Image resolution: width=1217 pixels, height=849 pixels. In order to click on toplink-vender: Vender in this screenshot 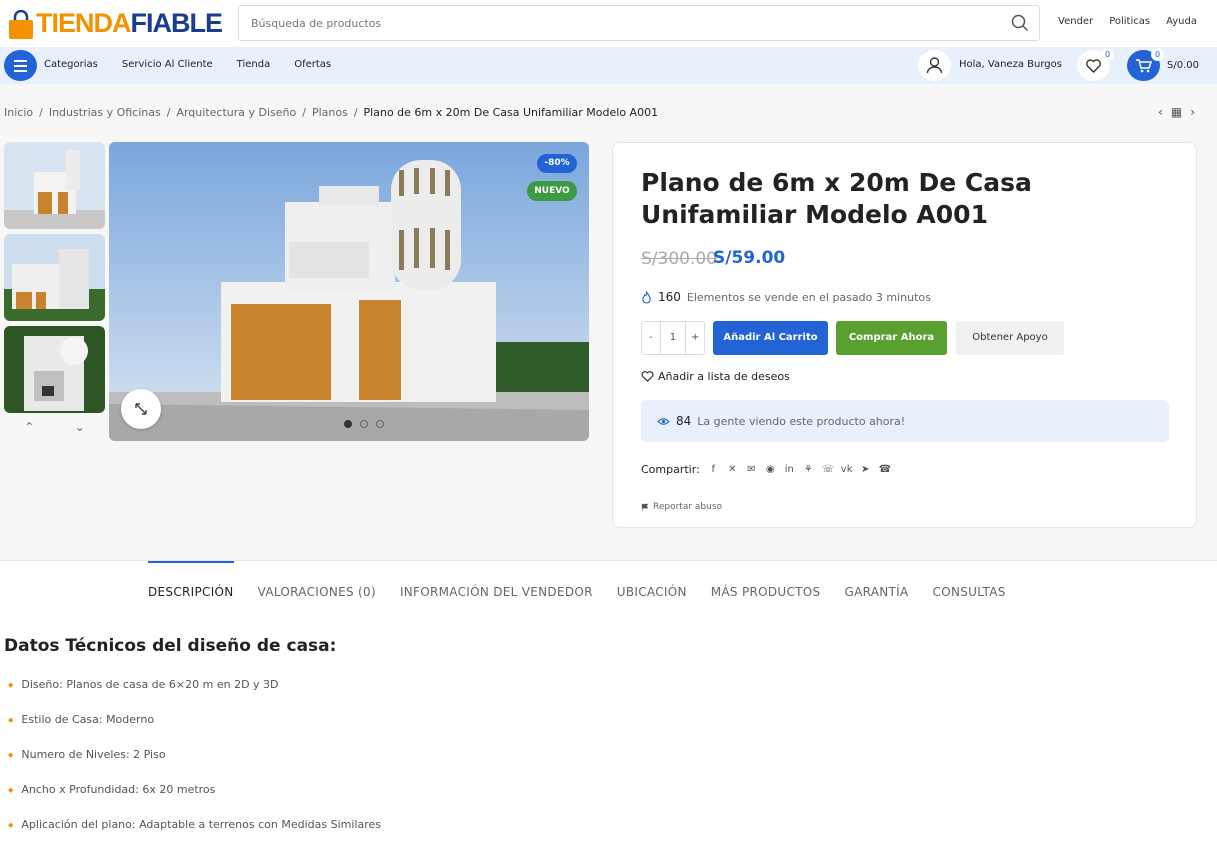, I will do `click(1075, 21)`.